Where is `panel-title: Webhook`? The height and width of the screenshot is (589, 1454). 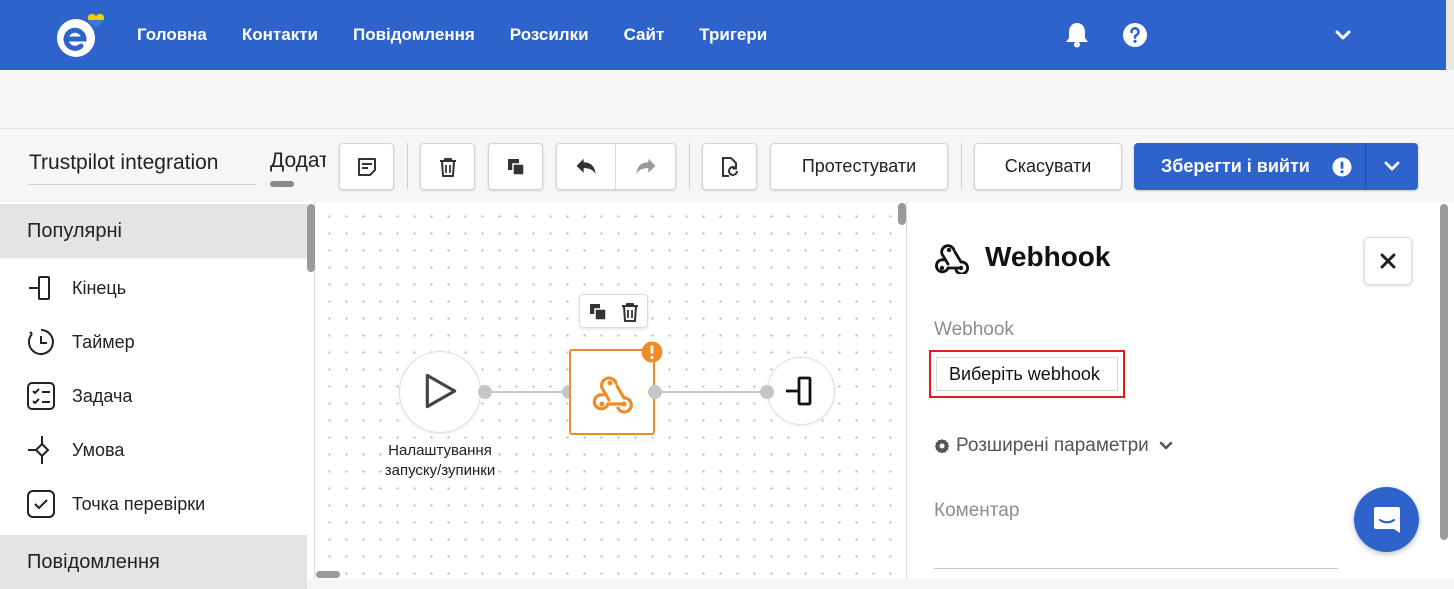 panel-title: Webhook is located at coordinates (1048, 256).